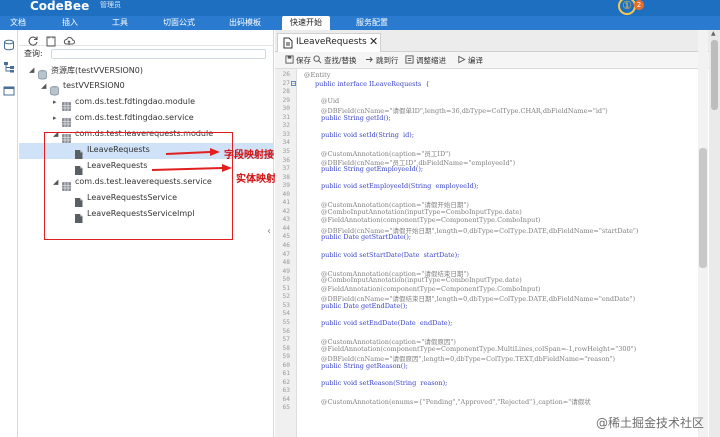 The image size is (720, 437). I want to click on line-number: 63, so click(286, 391).